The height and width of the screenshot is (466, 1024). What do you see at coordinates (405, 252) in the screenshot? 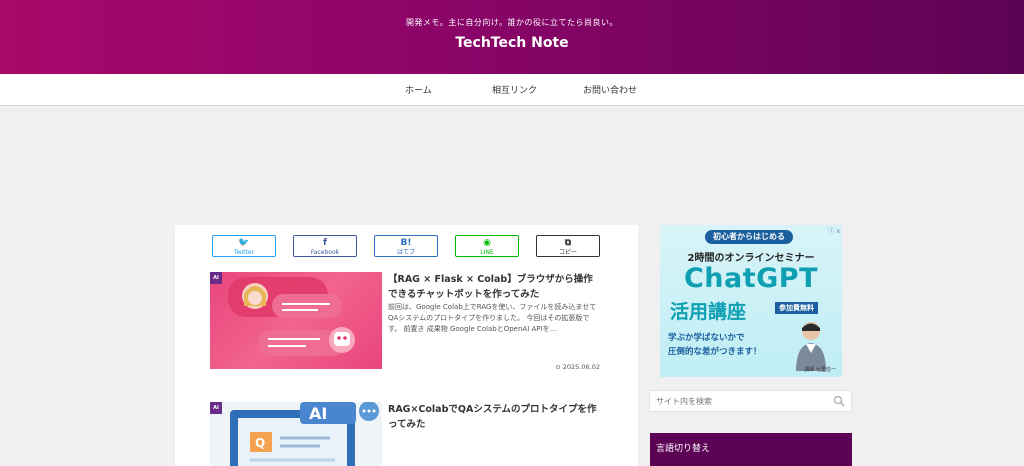
I see `share-hatena-label: はてブ` at bounding box center [405, 252].